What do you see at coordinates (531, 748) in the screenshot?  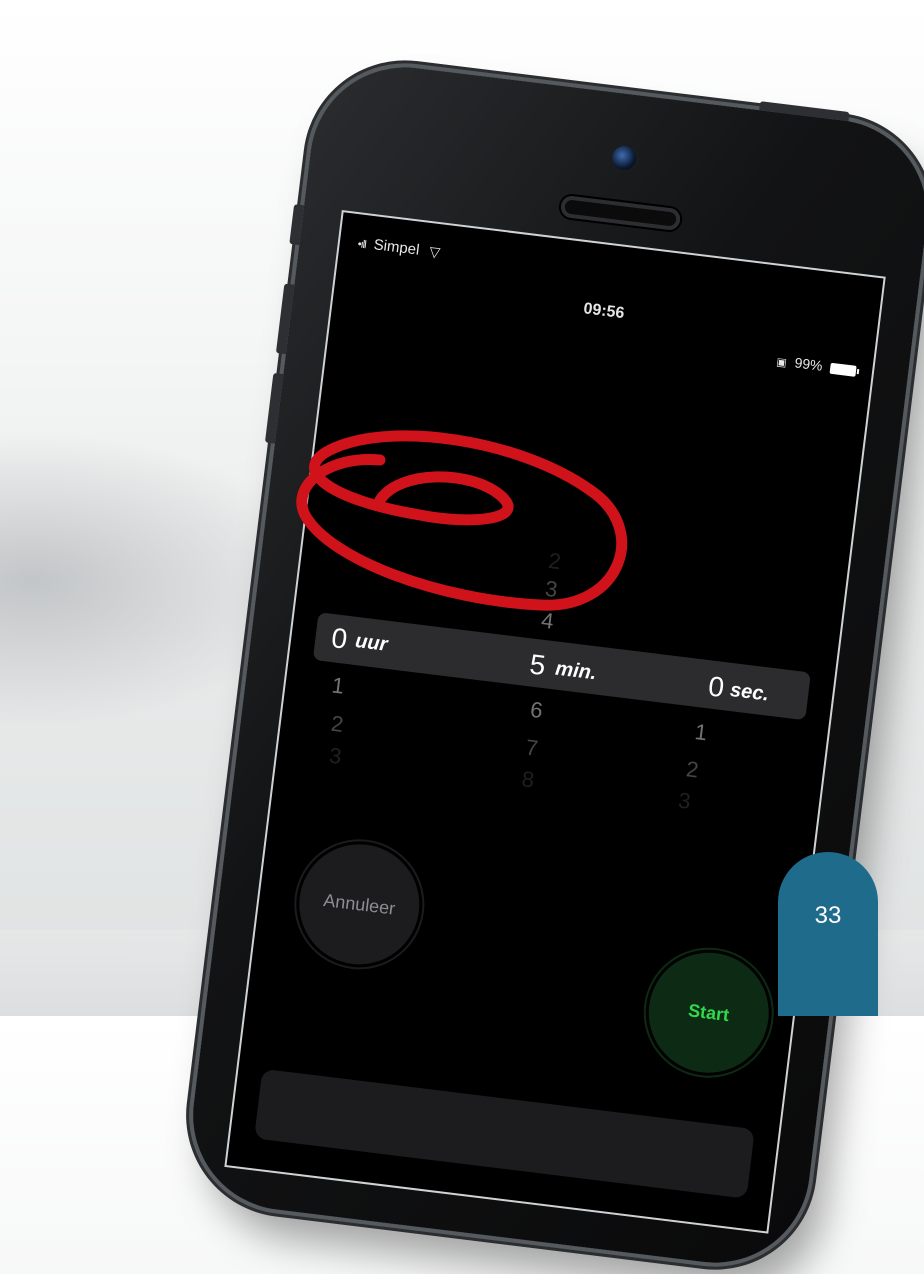 I see `minutes-option: 7` at bounding box center [531, 748].